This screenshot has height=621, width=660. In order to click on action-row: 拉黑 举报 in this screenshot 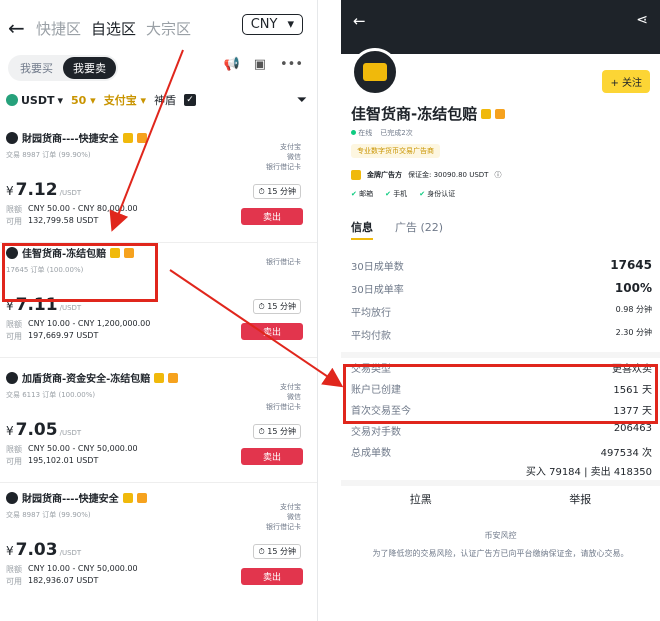, I will do `click(500, 499)`.